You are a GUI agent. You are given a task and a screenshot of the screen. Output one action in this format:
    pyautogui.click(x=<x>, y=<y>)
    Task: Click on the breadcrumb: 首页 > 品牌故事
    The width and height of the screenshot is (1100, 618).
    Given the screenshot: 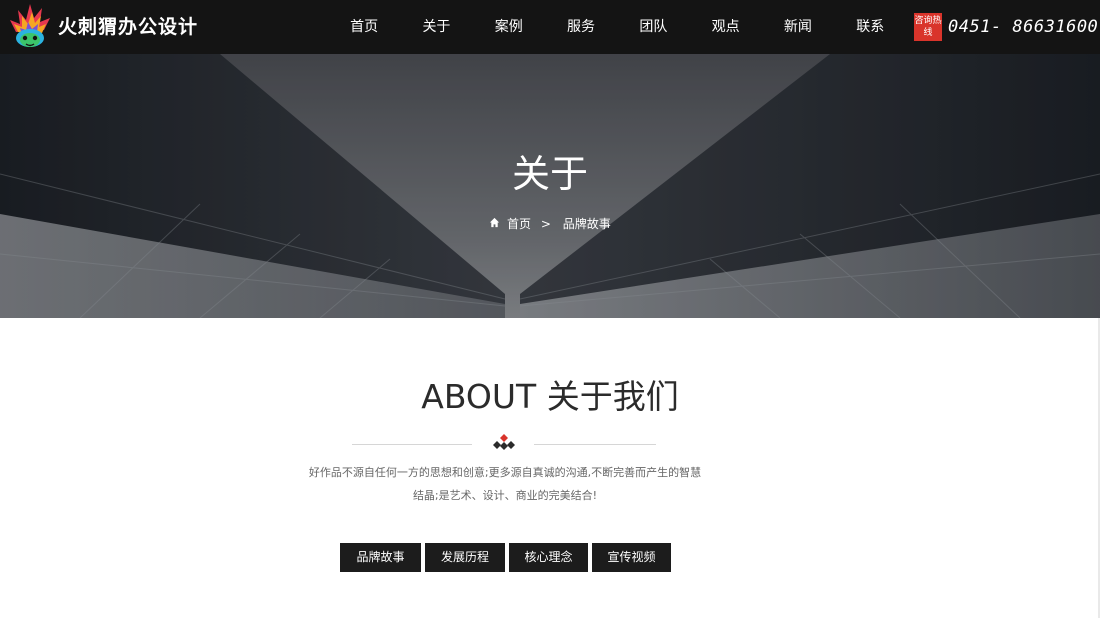 What is the action you would take?
    pyautogui.click(x=550, y=223)
    